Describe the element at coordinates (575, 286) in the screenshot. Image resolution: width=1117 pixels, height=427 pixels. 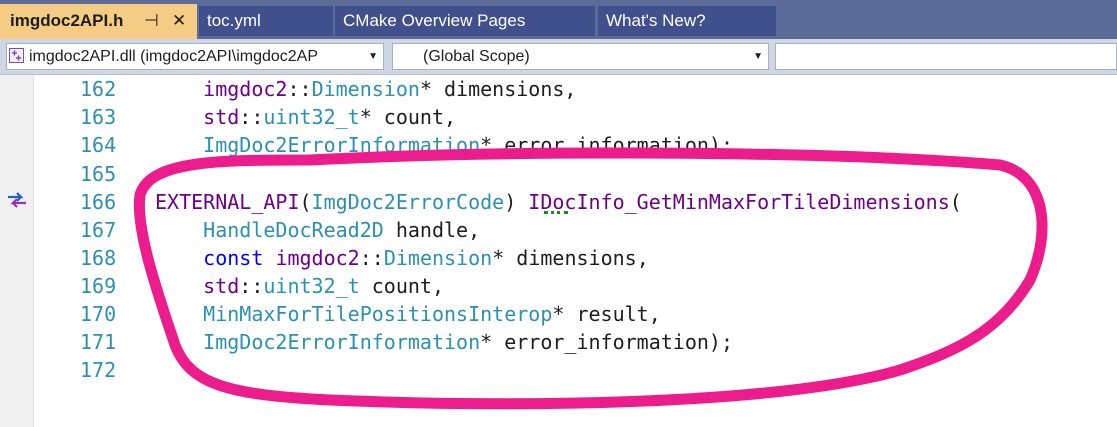
I see `code-line: 169 std::uint32_t count,` at that location.